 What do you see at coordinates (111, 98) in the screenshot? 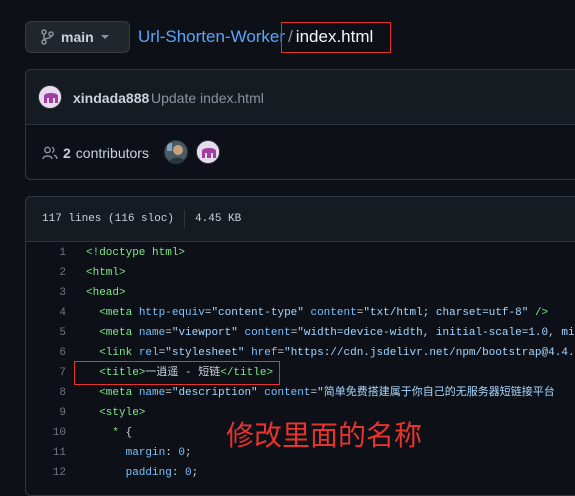
I see `commit-author-link: xindada888` at bounding box center [111, 98].